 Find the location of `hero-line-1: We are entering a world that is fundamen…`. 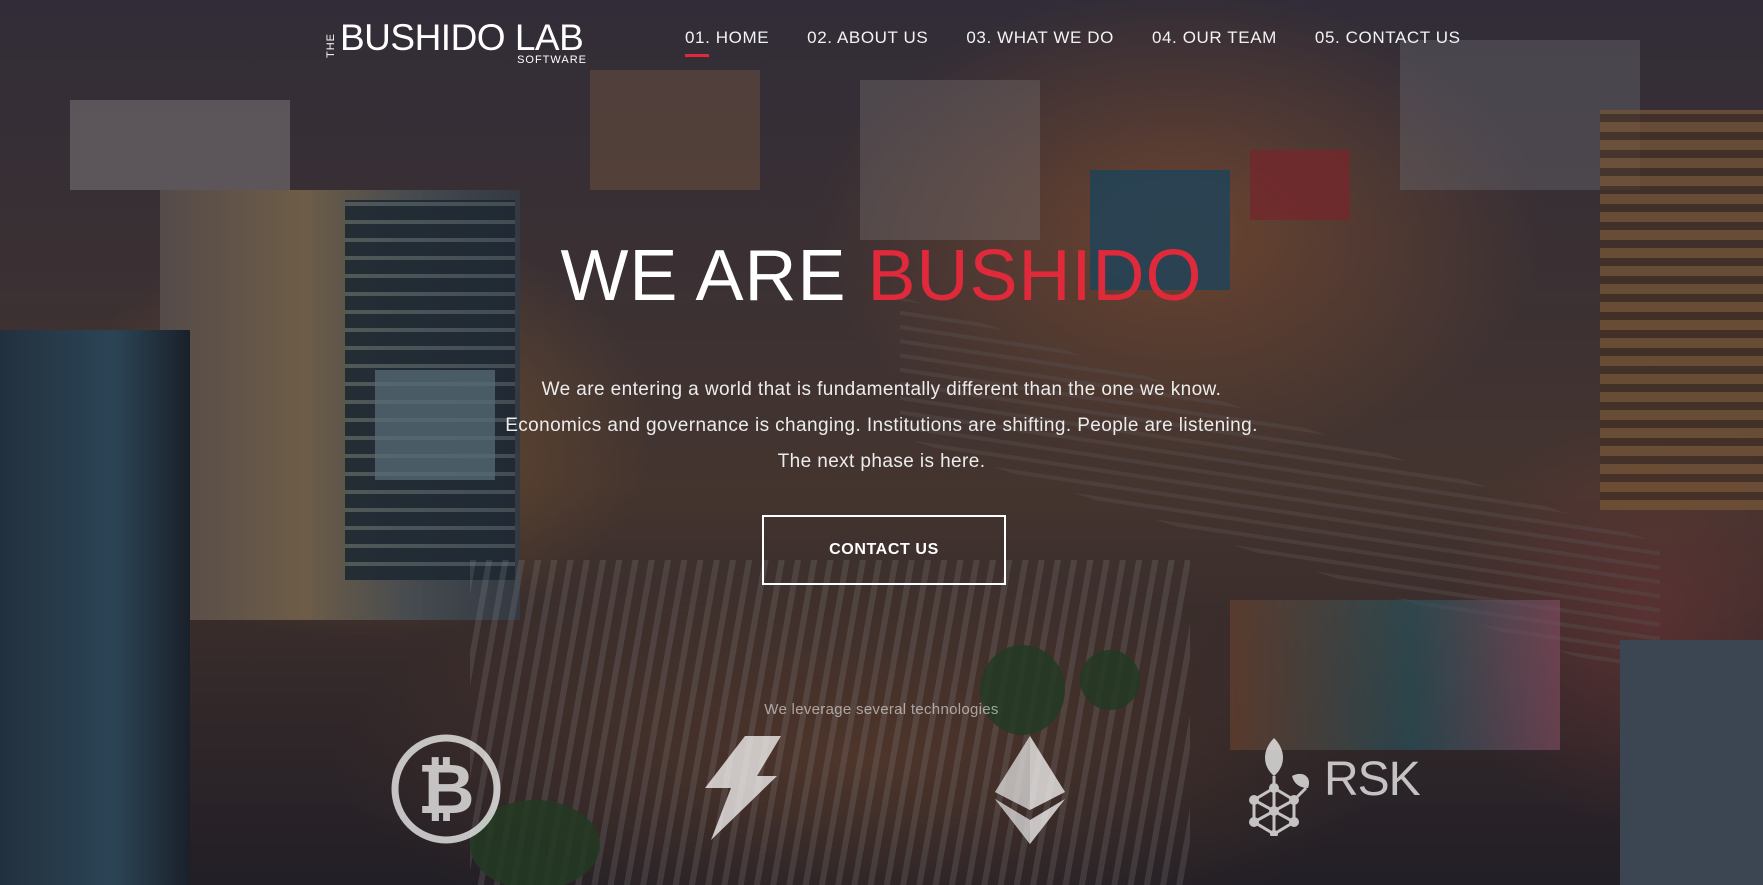

hero-line-1: We are entering a world that is fundamen… is located at coordinates (881, 389).